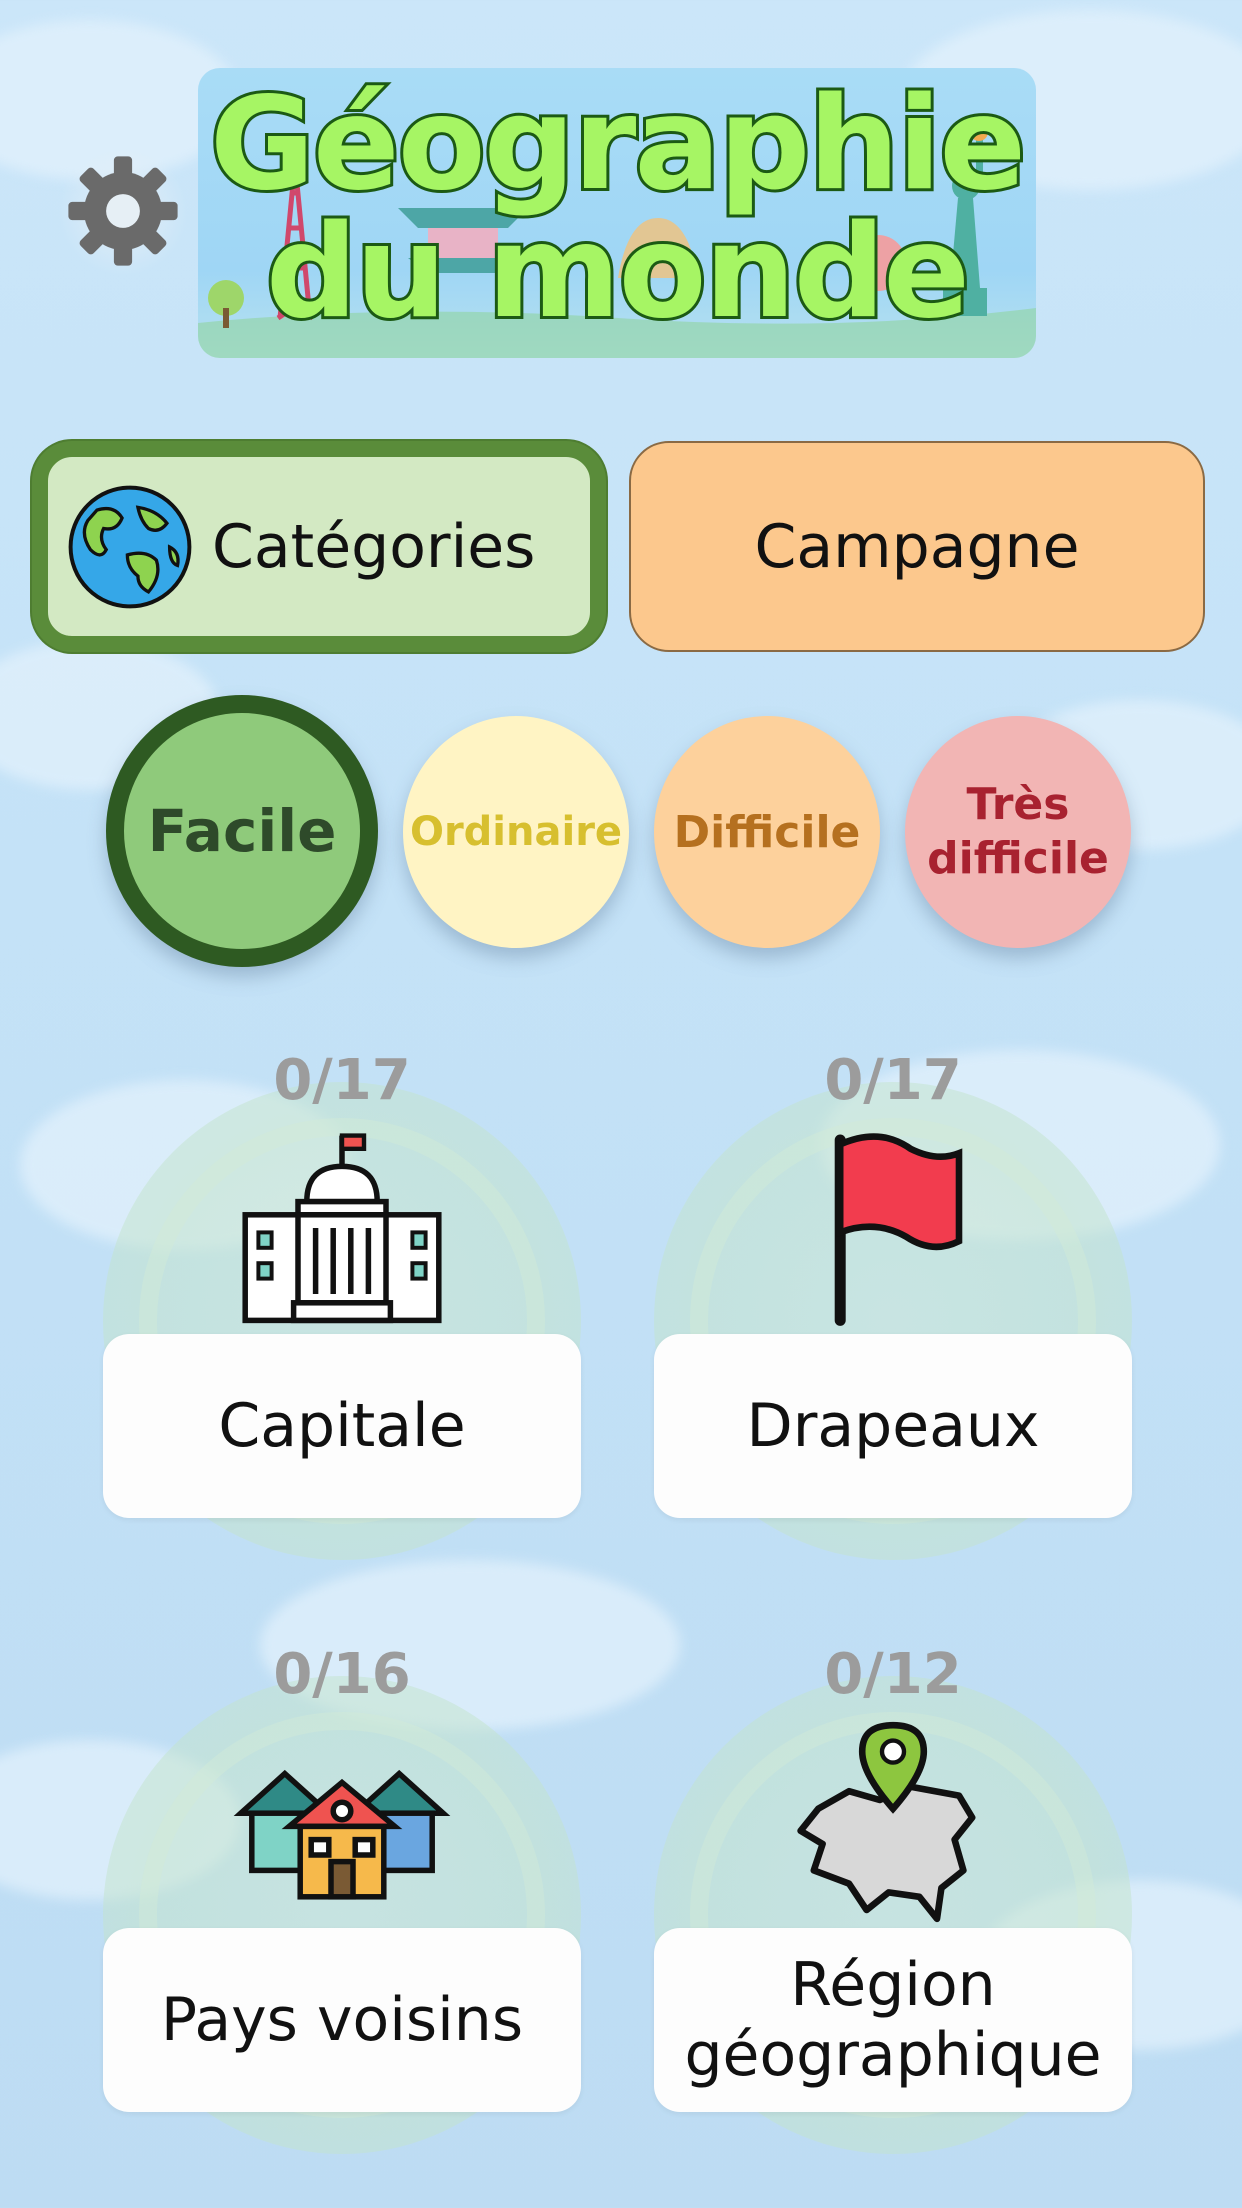 Image resolution: width=1242 pixels, height=2208 pixels. Describe the element at coordinates (893, 1228) in the screenshot. I see `red-flag-icon` at that location.